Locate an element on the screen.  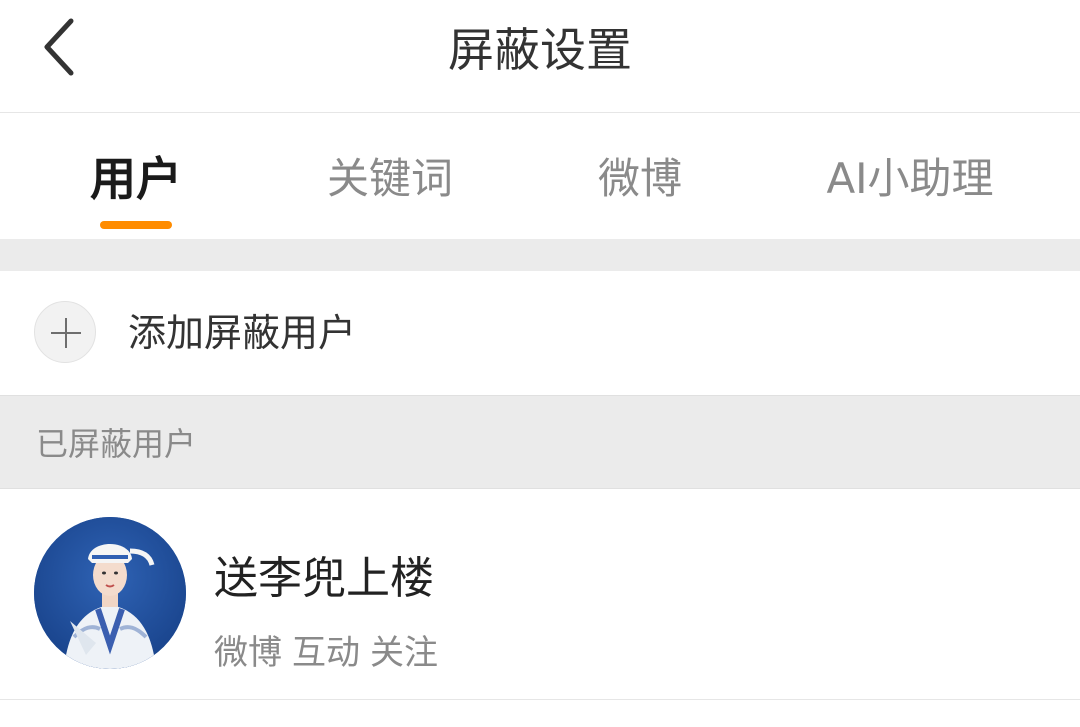
tag-interaction: 互动 is located at coordinates (326, 653).